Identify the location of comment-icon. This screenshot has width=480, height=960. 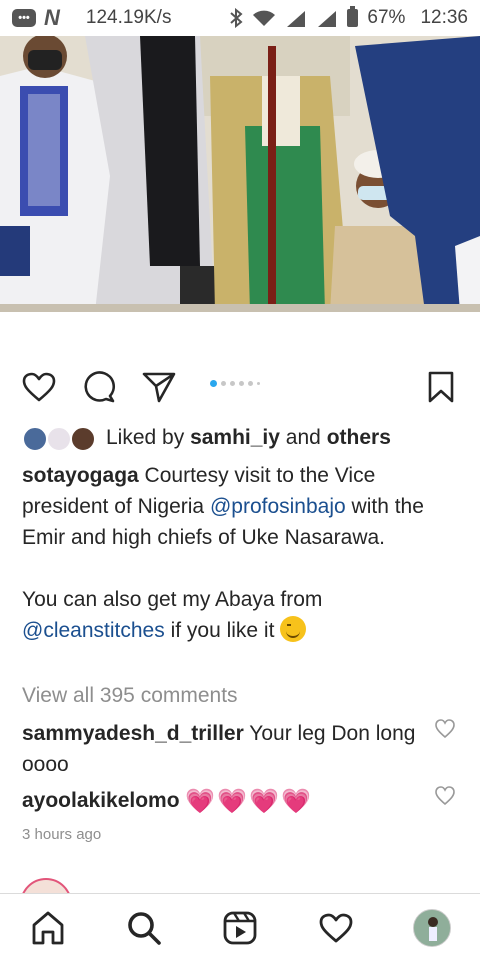
(99, 387).